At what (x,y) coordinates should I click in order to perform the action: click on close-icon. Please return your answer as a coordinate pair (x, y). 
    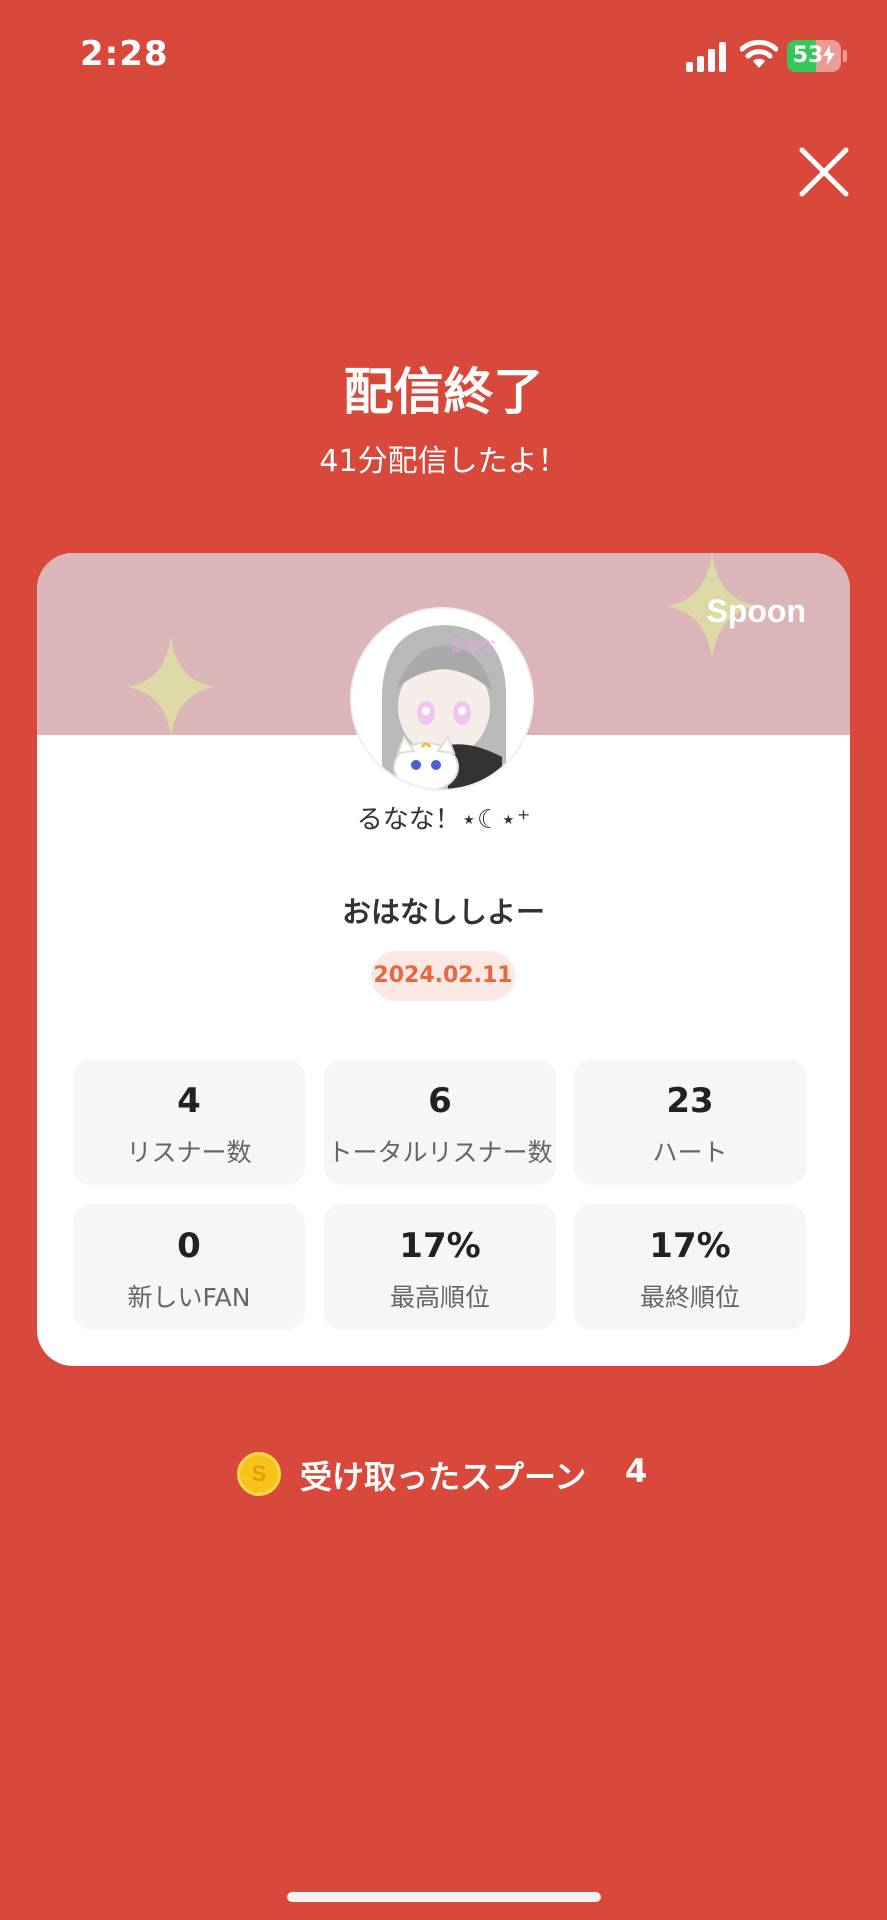
    Looking at the image, I should click on (824, 172).